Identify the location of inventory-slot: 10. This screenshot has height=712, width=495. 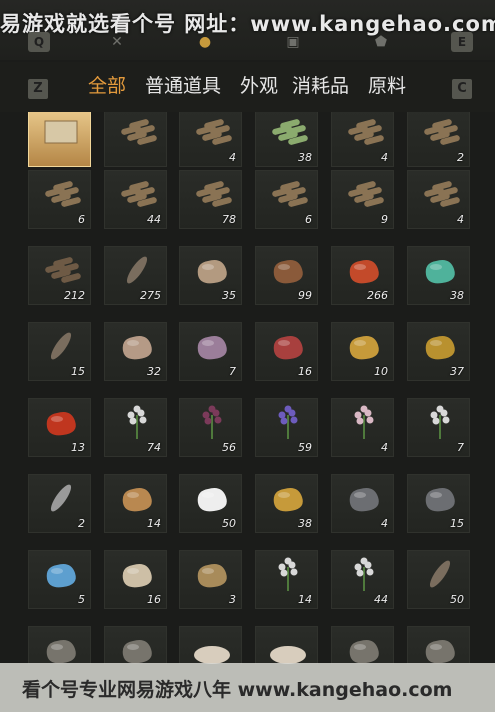
(362, 351).